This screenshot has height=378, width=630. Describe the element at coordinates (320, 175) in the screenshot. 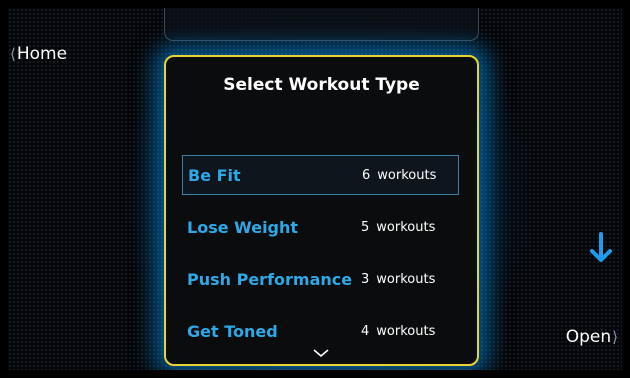

I see `workout-type-be-fit: Be Fit 6 workouts` at that location.